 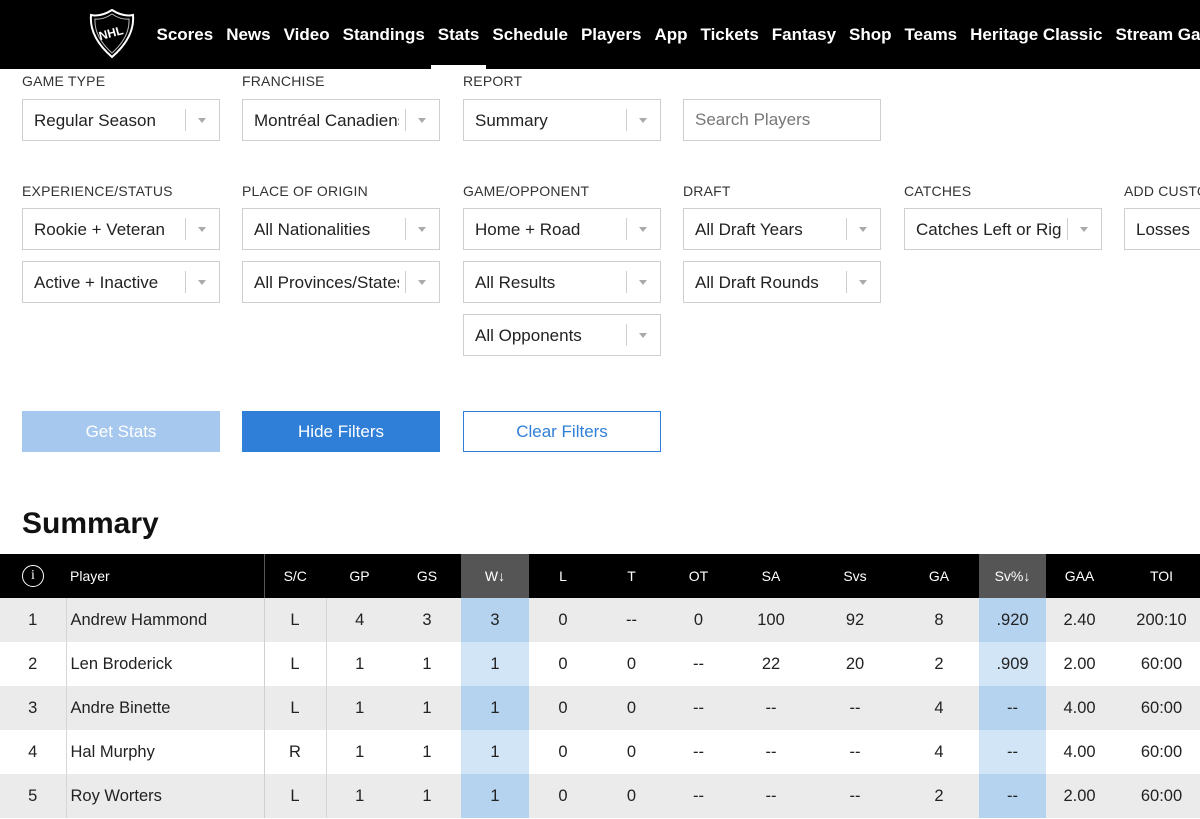 What do you see at coordinates (782, 229) in the screenshot?
I see `draft-years-select: All Draft Years` at bounding box center [782, 229].